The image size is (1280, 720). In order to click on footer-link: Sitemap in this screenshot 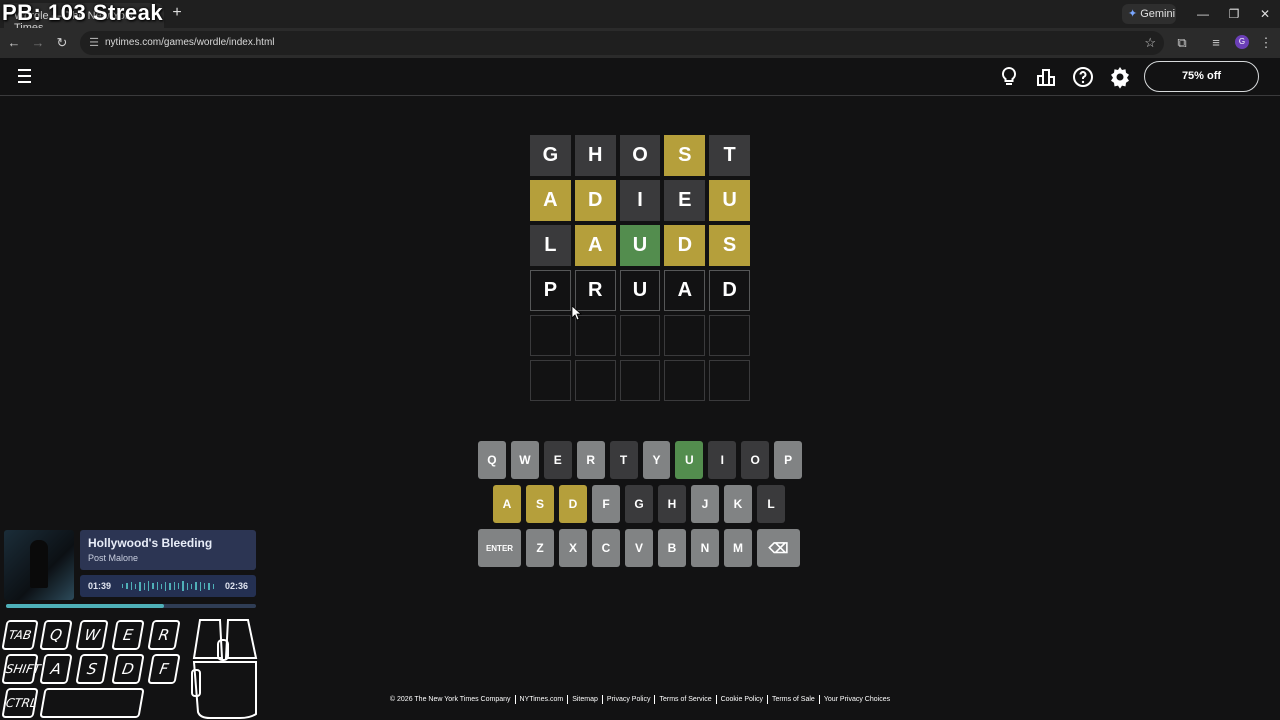, I will do `click(585, 699)`.